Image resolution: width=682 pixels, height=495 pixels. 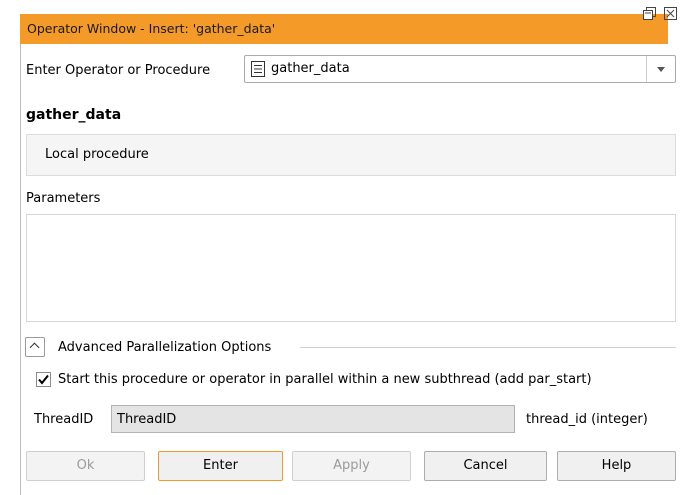 What do you see at coordinates (220, 466) in the screenshot?
I see `enter-button: Enter` at bounding box center [220, 466].